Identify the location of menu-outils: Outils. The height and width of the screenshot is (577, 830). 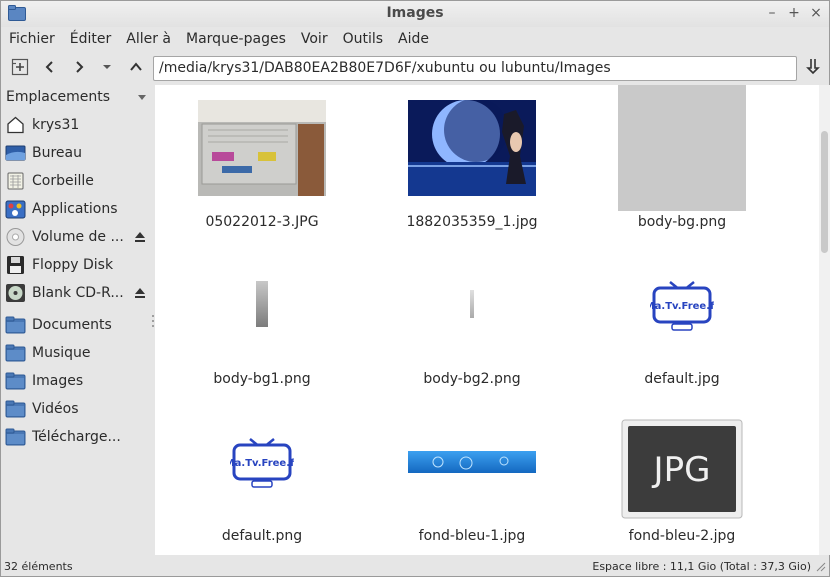
(363, 39).